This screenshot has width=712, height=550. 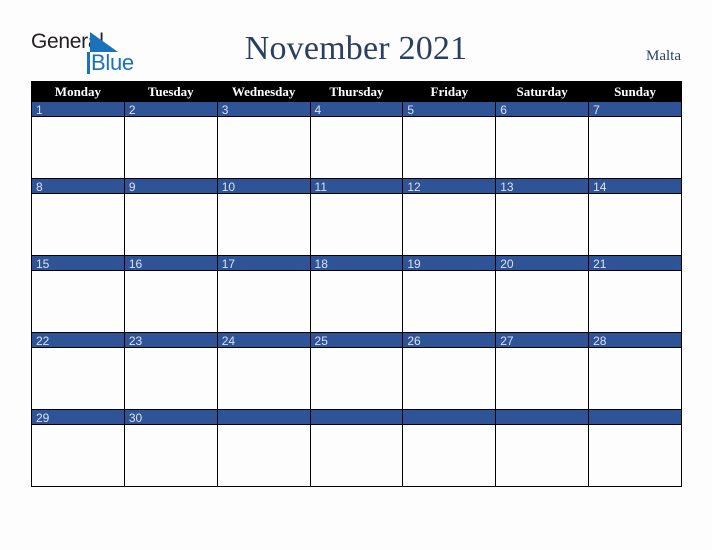 I want to click on calendar-day-cell: 21, so click(x=635, y=294).